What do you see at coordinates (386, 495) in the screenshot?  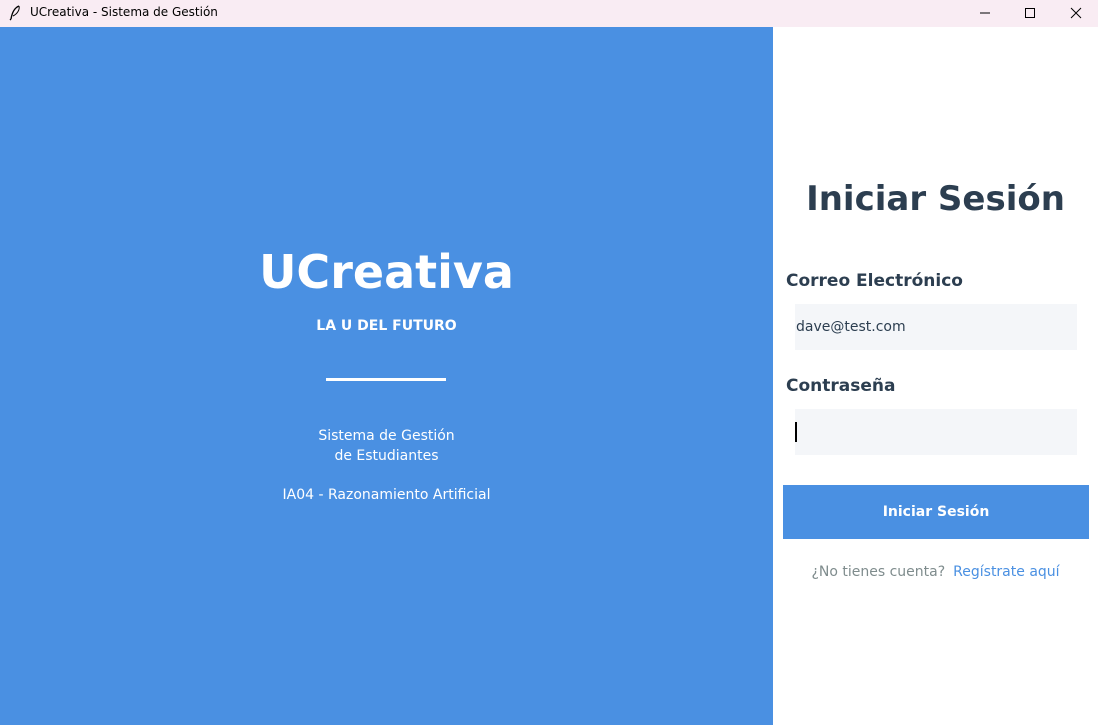 I see `course-label: IA04 - Razonamiento Artificial` at bounding box center [386, 495].